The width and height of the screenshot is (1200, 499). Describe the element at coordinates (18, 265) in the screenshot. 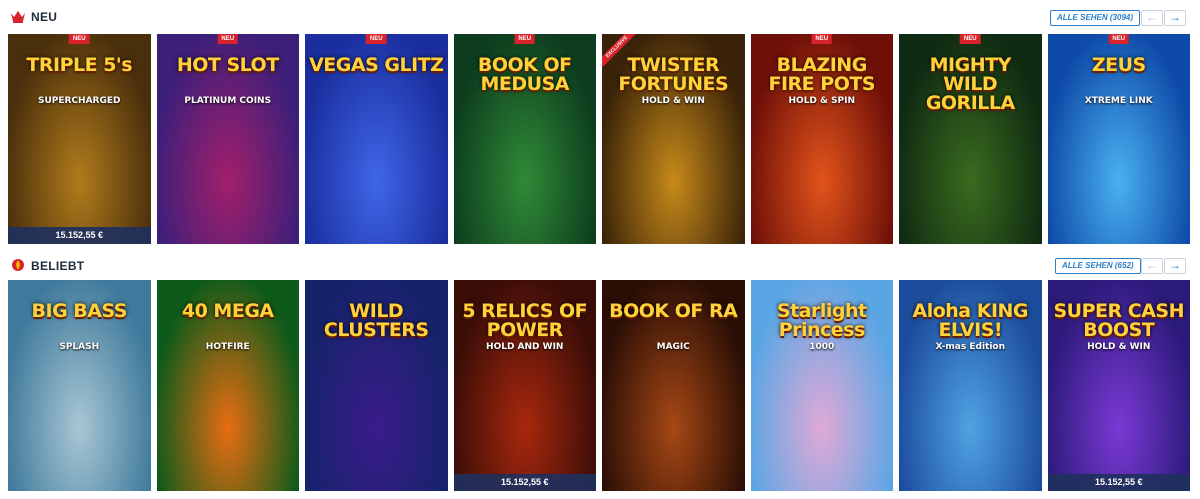

I see `flame-icon` at that location.